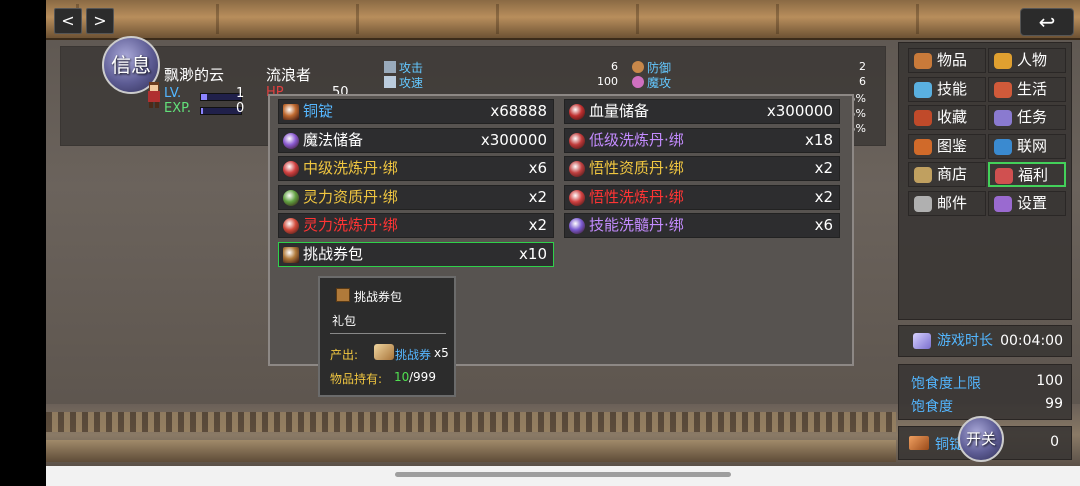 The height and width of the screenshot is (486, 1080). I want to click on menu-item-label: 邮件, so click(952, 202).